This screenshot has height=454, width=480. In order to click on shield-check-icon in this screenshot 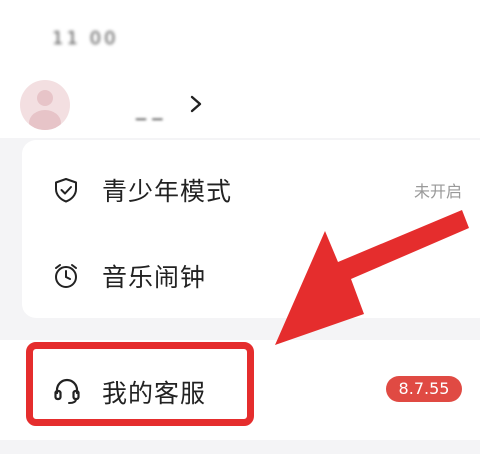, I will do `click(66, 190)`.